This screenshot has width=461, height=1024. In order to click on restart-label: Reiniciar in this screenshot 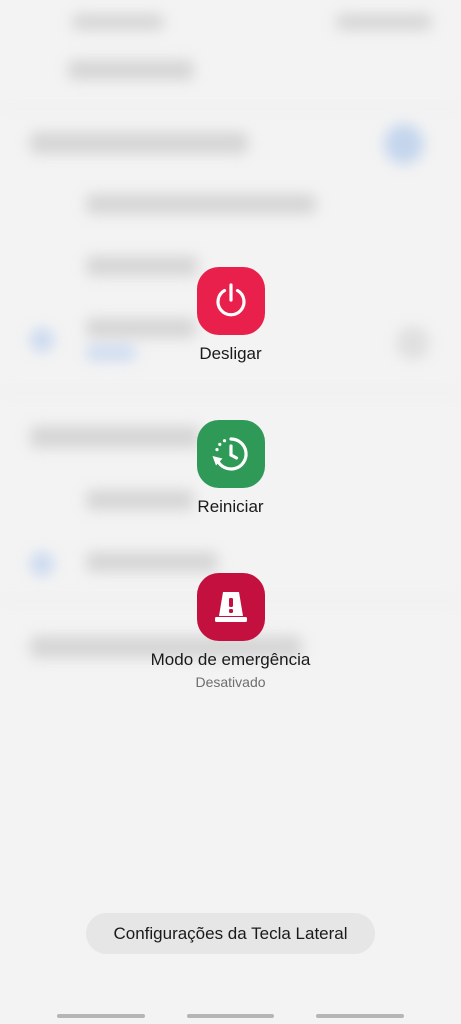, I will do `click(230, 506)`.